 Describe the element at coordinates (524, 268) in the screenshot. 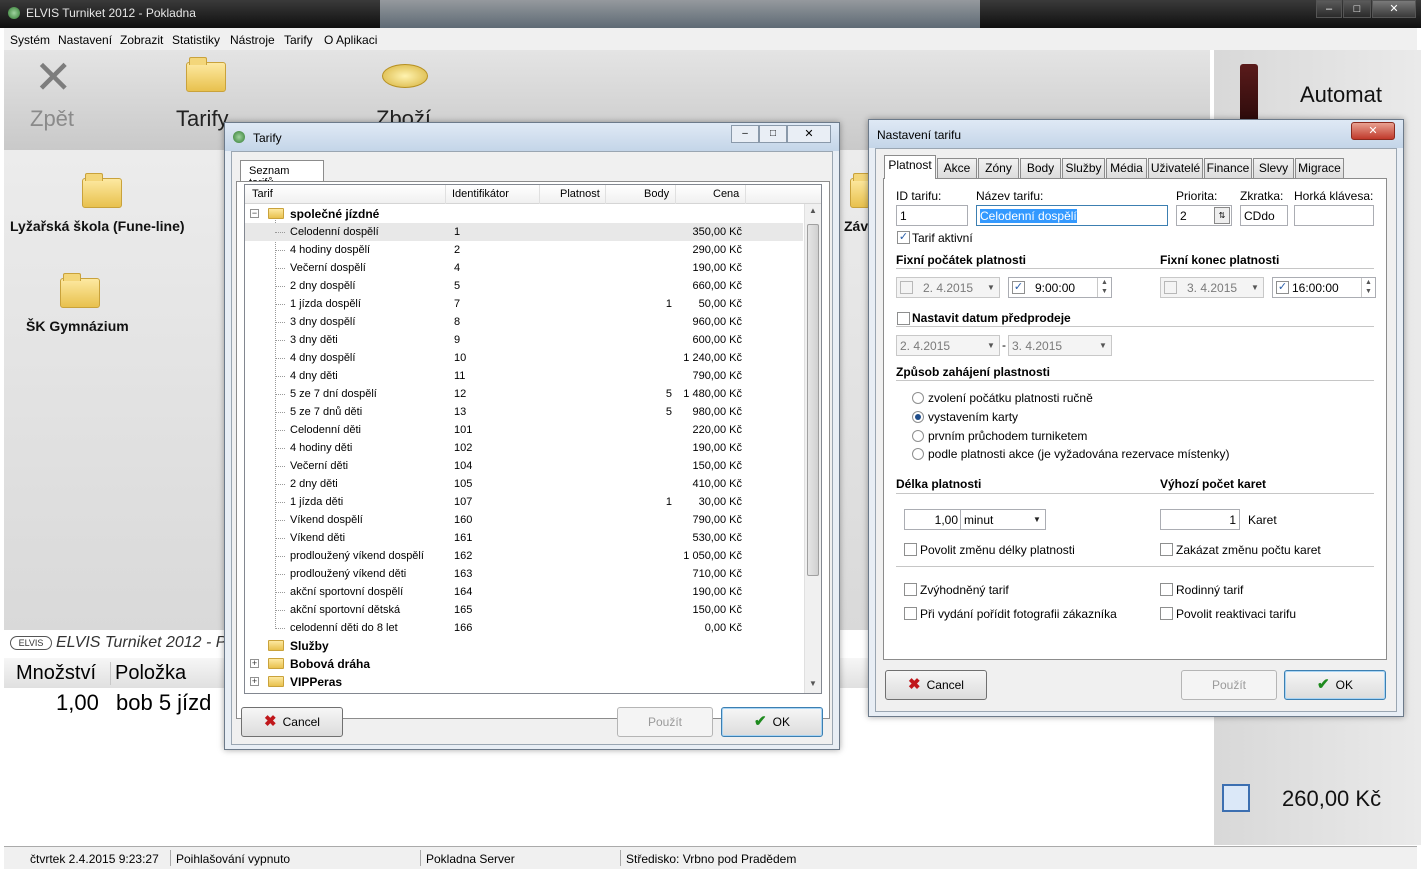

I see `tariff-row: Večerní dospělí 4 190,00 Kč` at that location.